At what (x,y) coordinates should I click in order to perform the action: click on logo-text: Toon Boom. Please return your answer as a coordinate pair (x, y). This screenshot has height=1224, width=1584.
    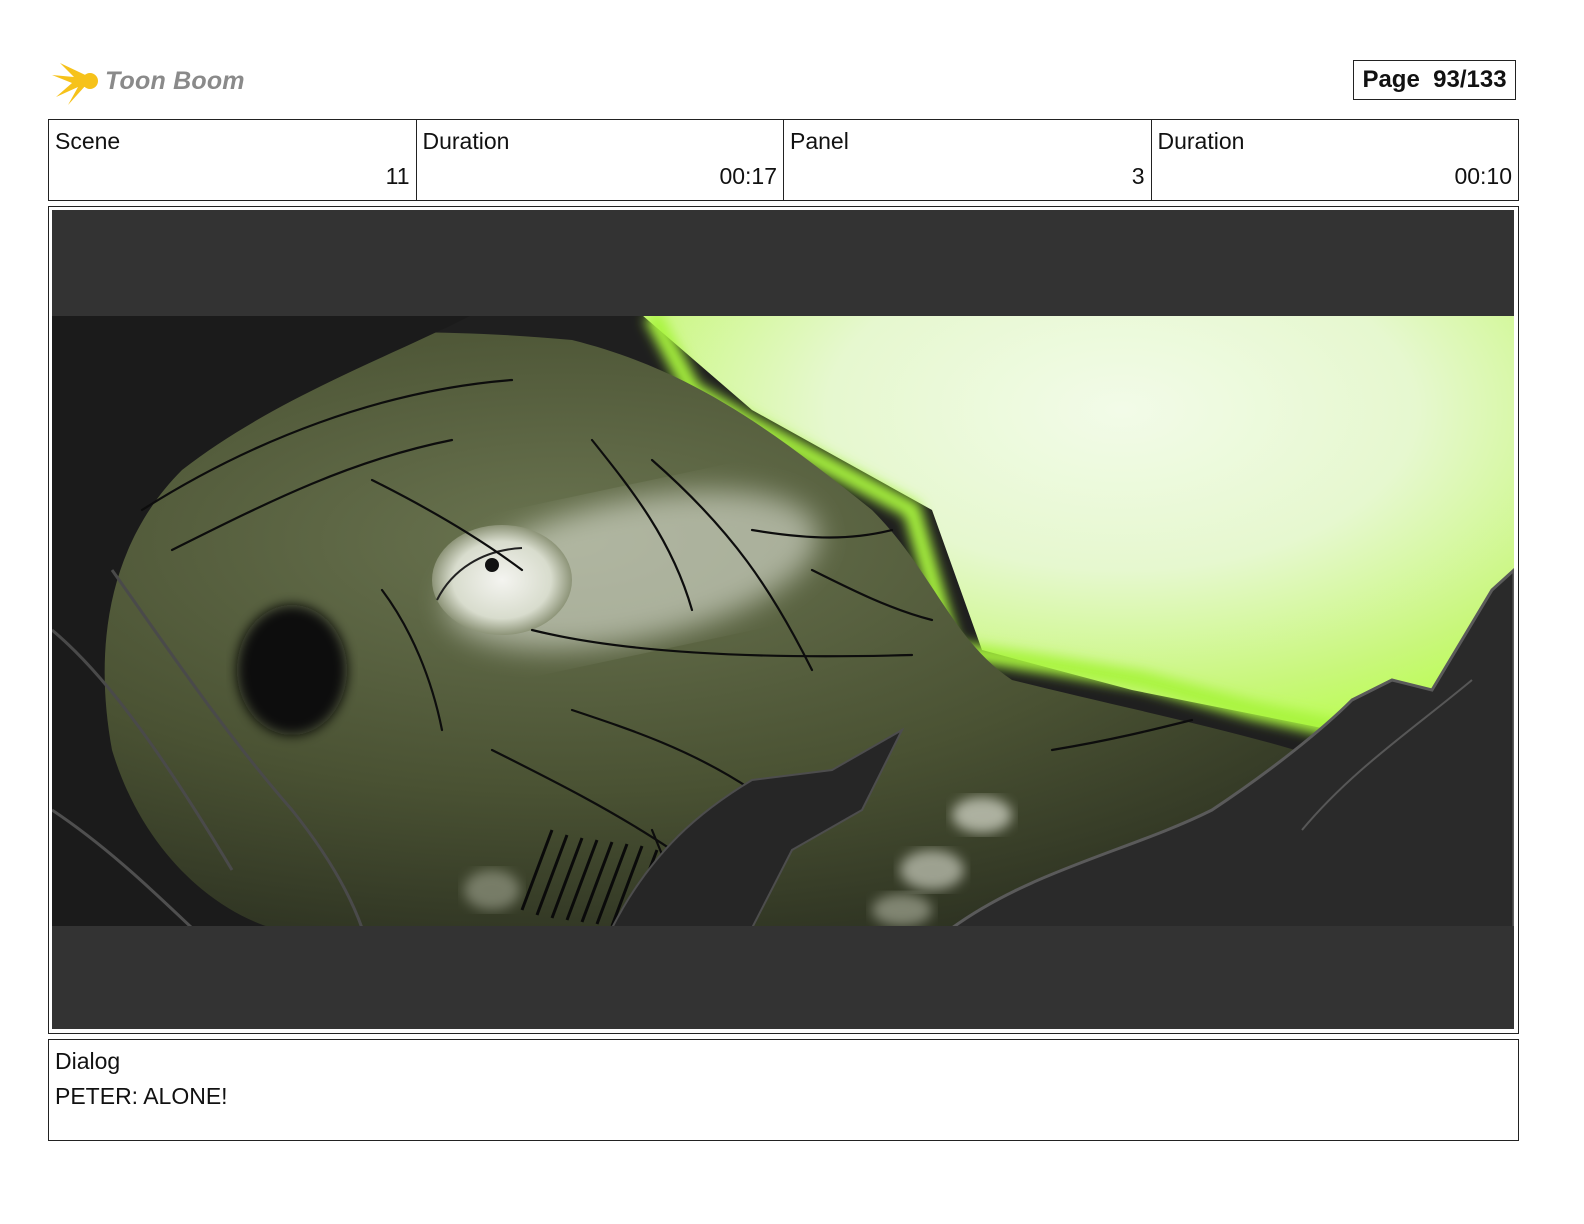
    Looking at the image, I should click on (175, 81).